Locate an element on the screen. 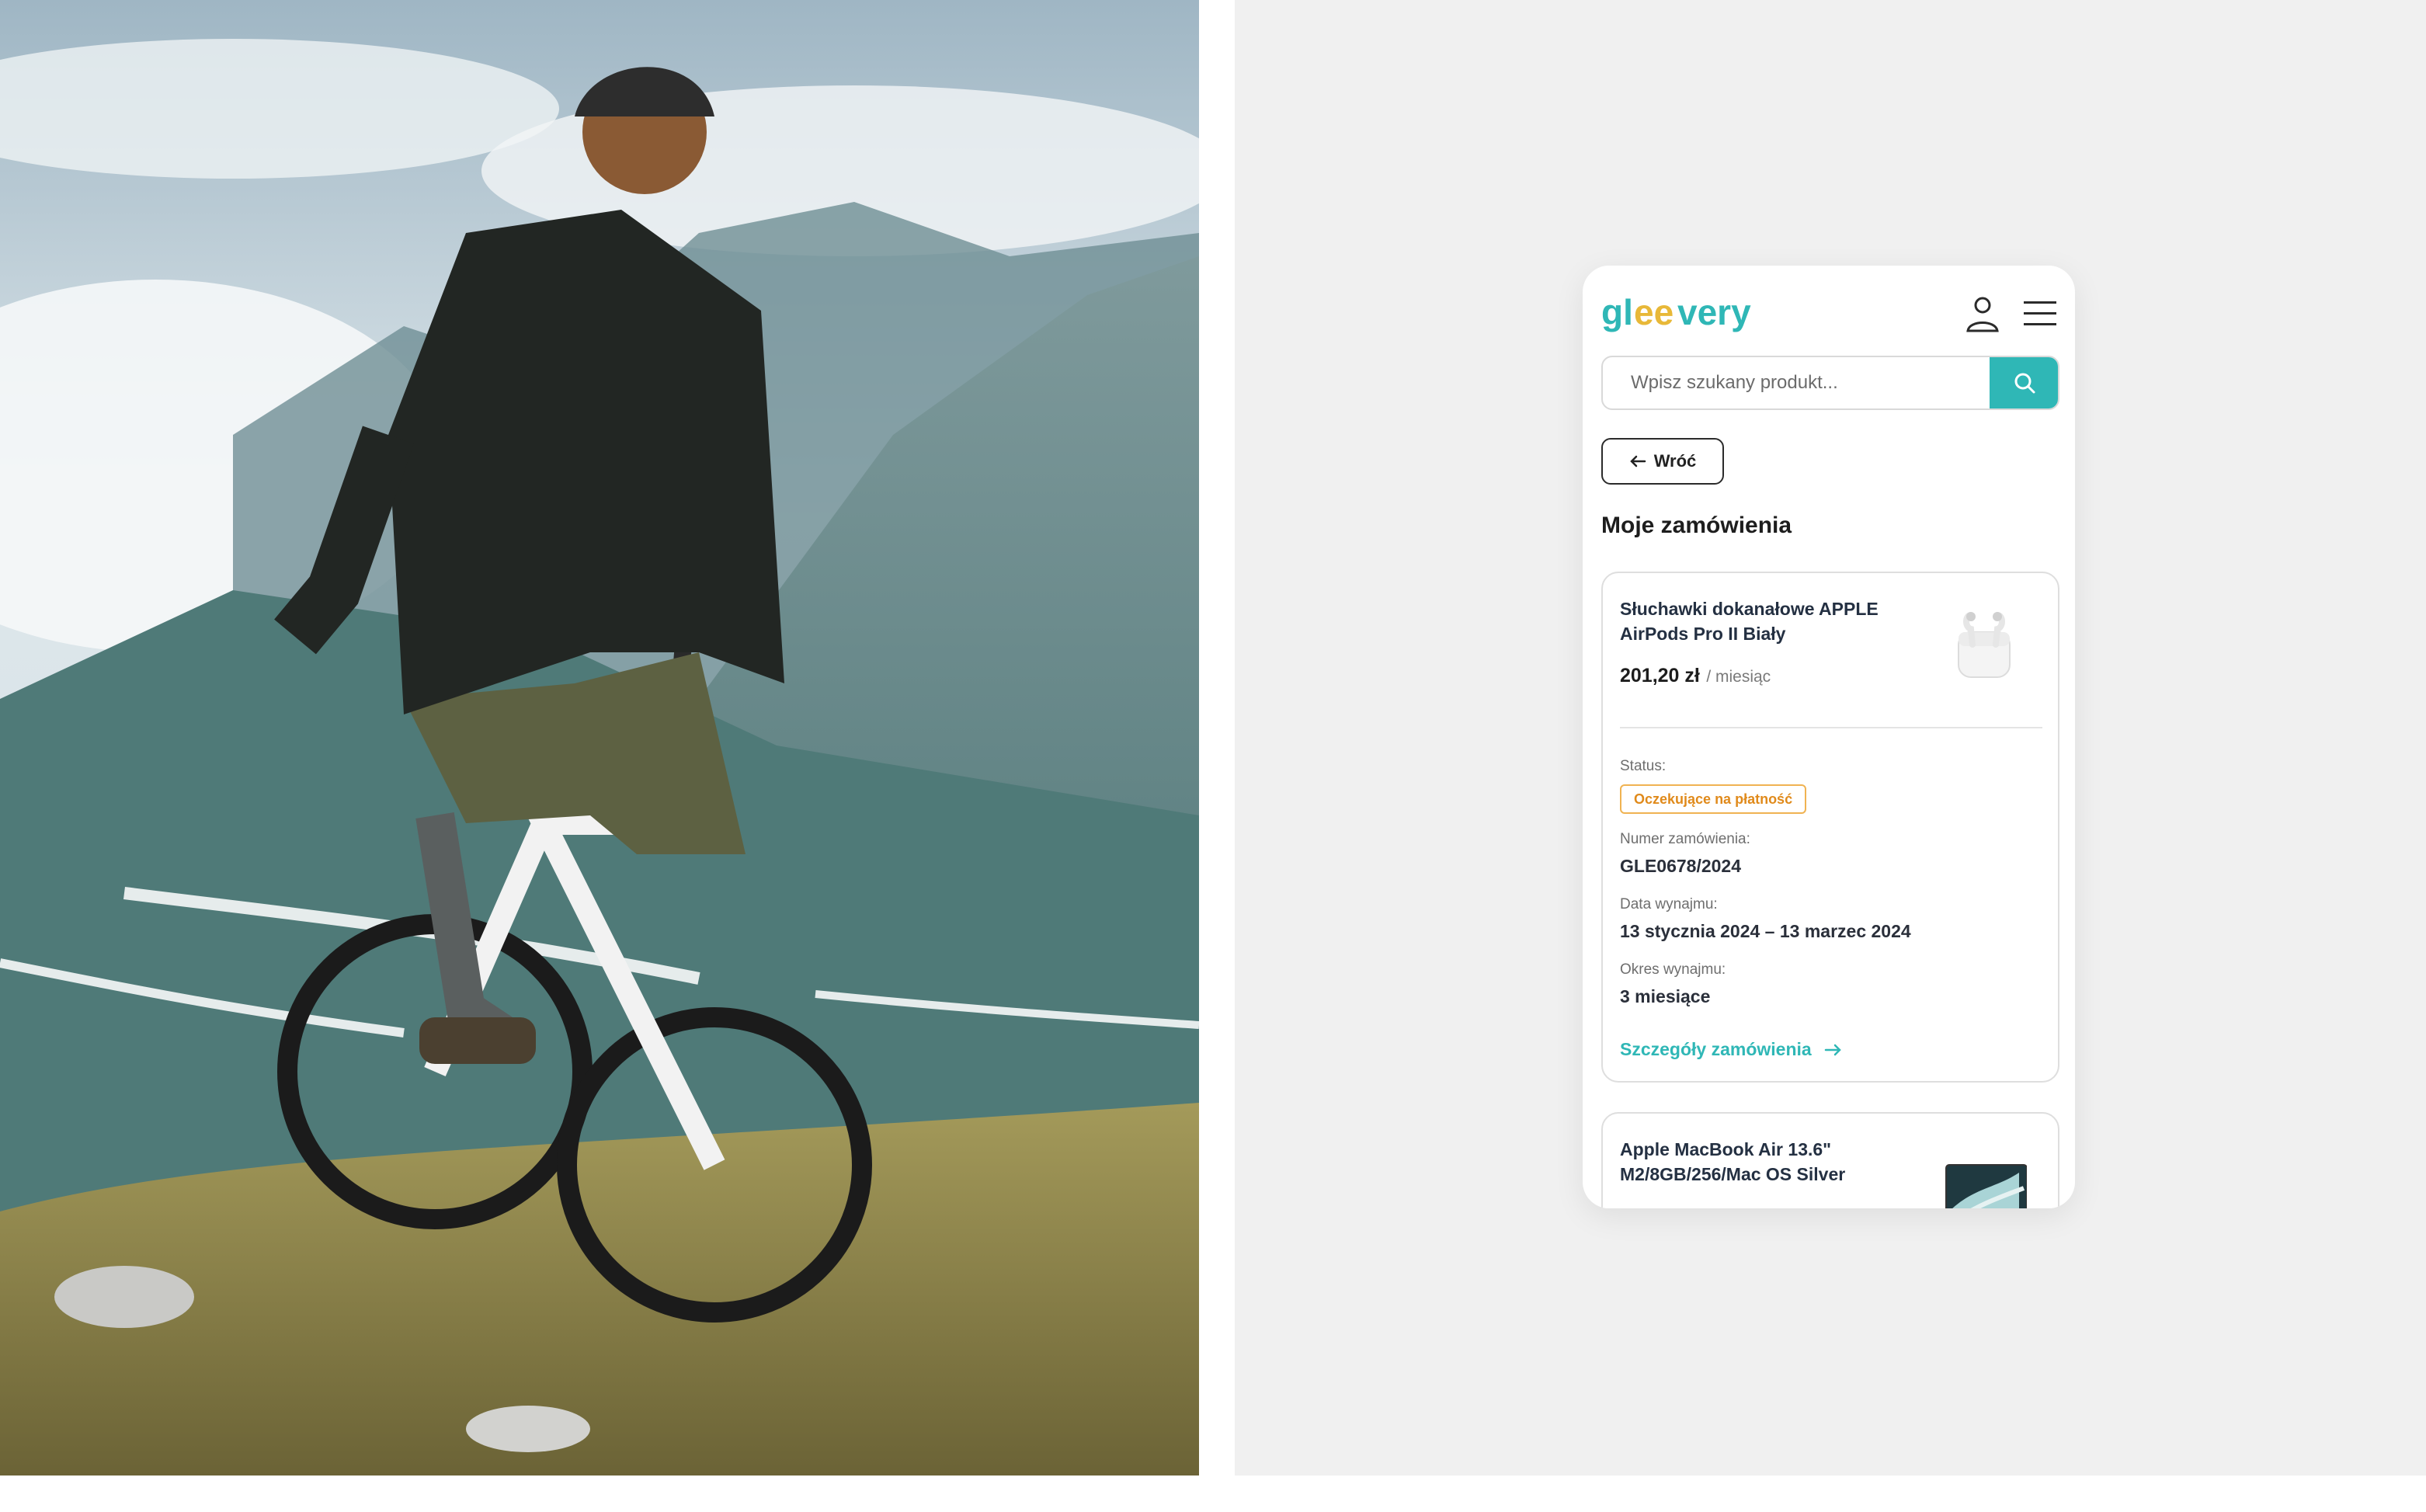  mobile-screen: gl ee very Wróć is located at coordinates (1829, 737).